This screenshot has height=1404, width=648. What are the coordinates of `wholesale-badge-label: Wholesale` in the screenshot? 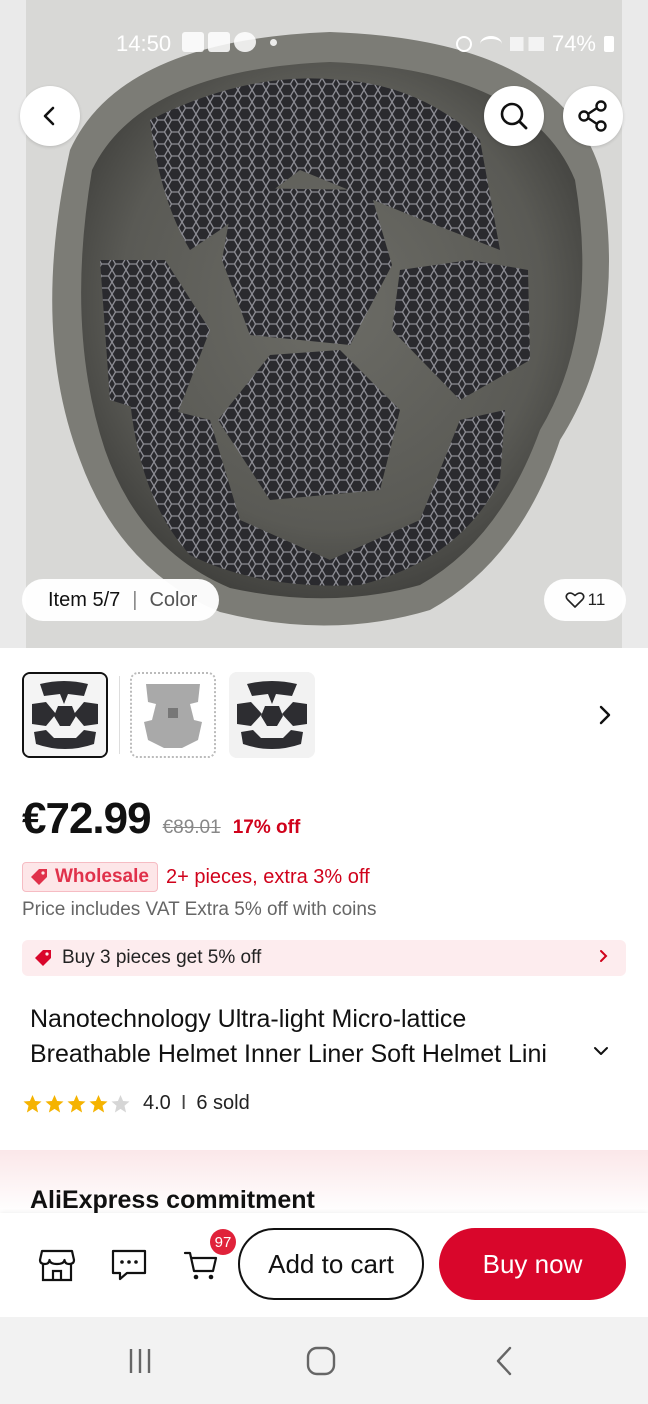 It's located at (102, 876).